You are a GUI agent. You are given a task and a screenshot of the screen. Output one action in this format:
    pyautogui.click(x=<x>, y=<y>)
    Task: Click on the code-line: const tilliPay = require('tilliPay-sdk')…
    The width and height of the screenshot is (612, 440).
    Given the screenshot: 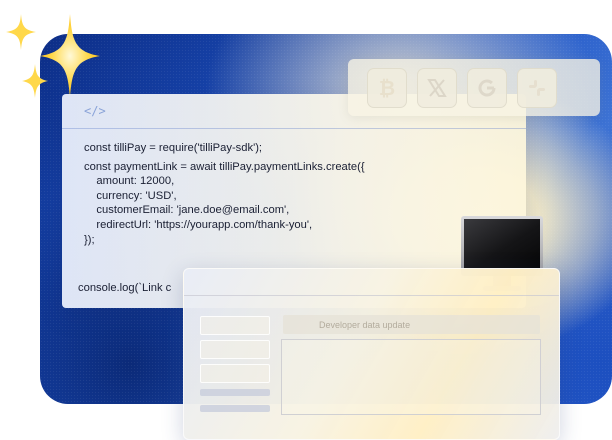 What is the action you would take?
    pyautogui.click(x=173, y=148)
    